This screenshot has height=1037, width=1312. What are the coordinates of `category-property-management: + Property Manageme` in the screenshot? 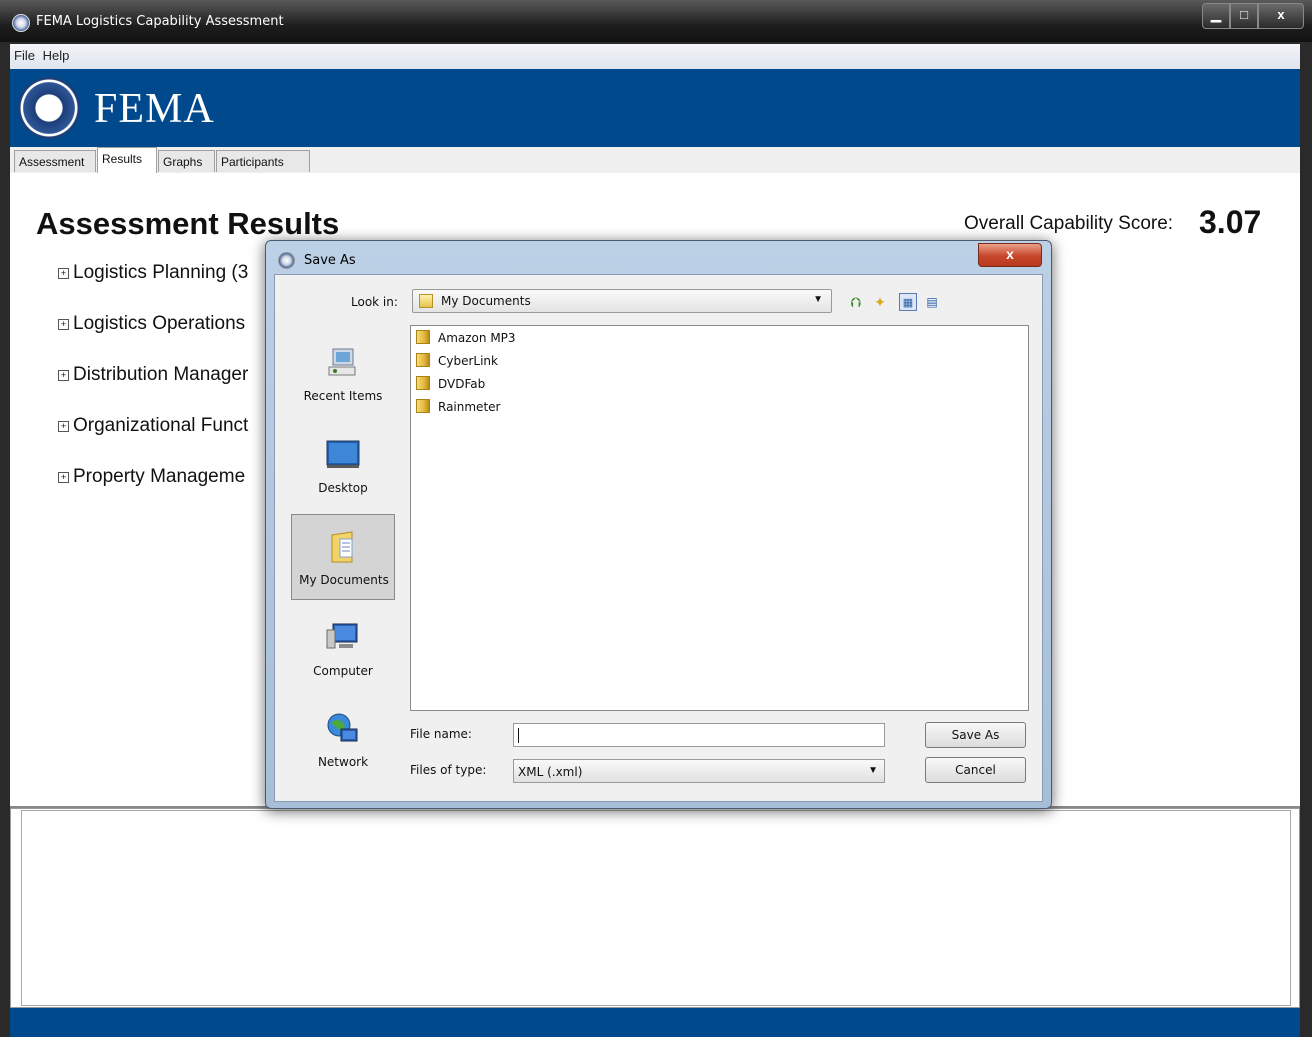 It's located at (151, 477).